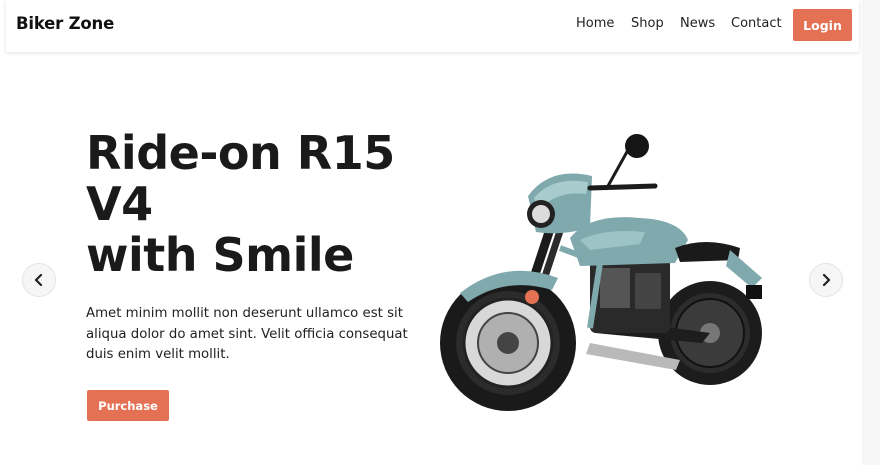 This screenshot has width=880, height=465. Describe the element at coordinates (697, 23) in the screenshot. I see `nav-link-news: News` at that location.